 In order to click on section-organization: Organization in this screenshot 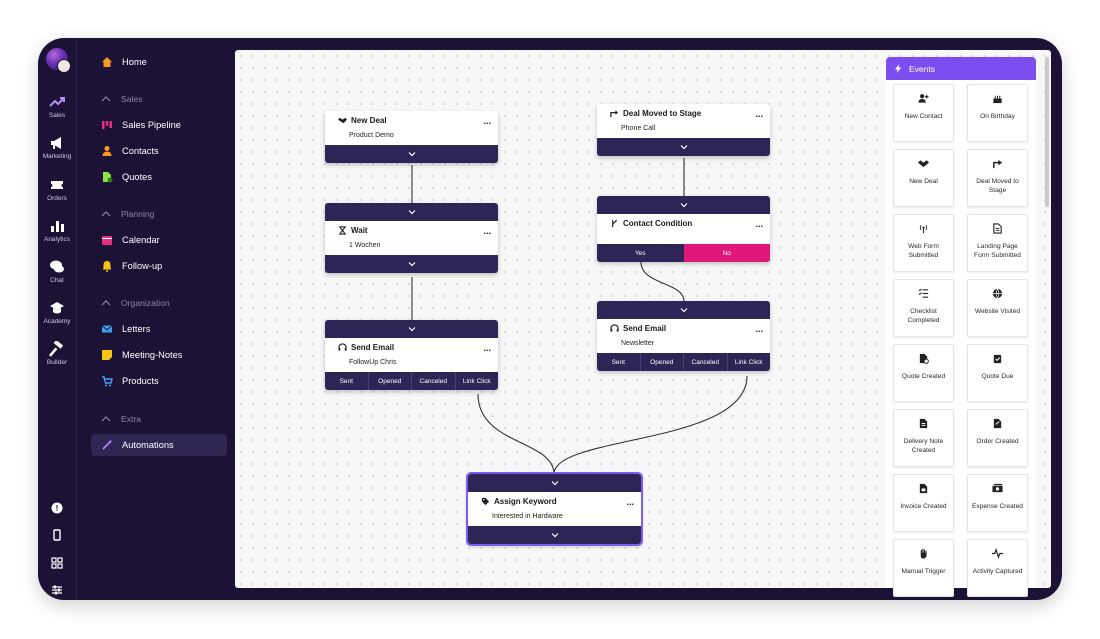, I will do `click(135, 303)`.